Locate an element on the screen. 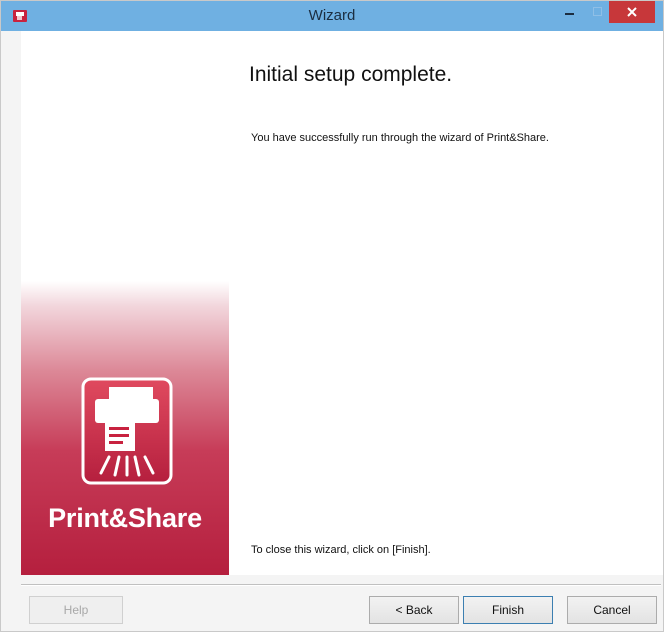 This screenshot has width=664, height=632. print-share-logo-icon is located at coordinates (127, 431).